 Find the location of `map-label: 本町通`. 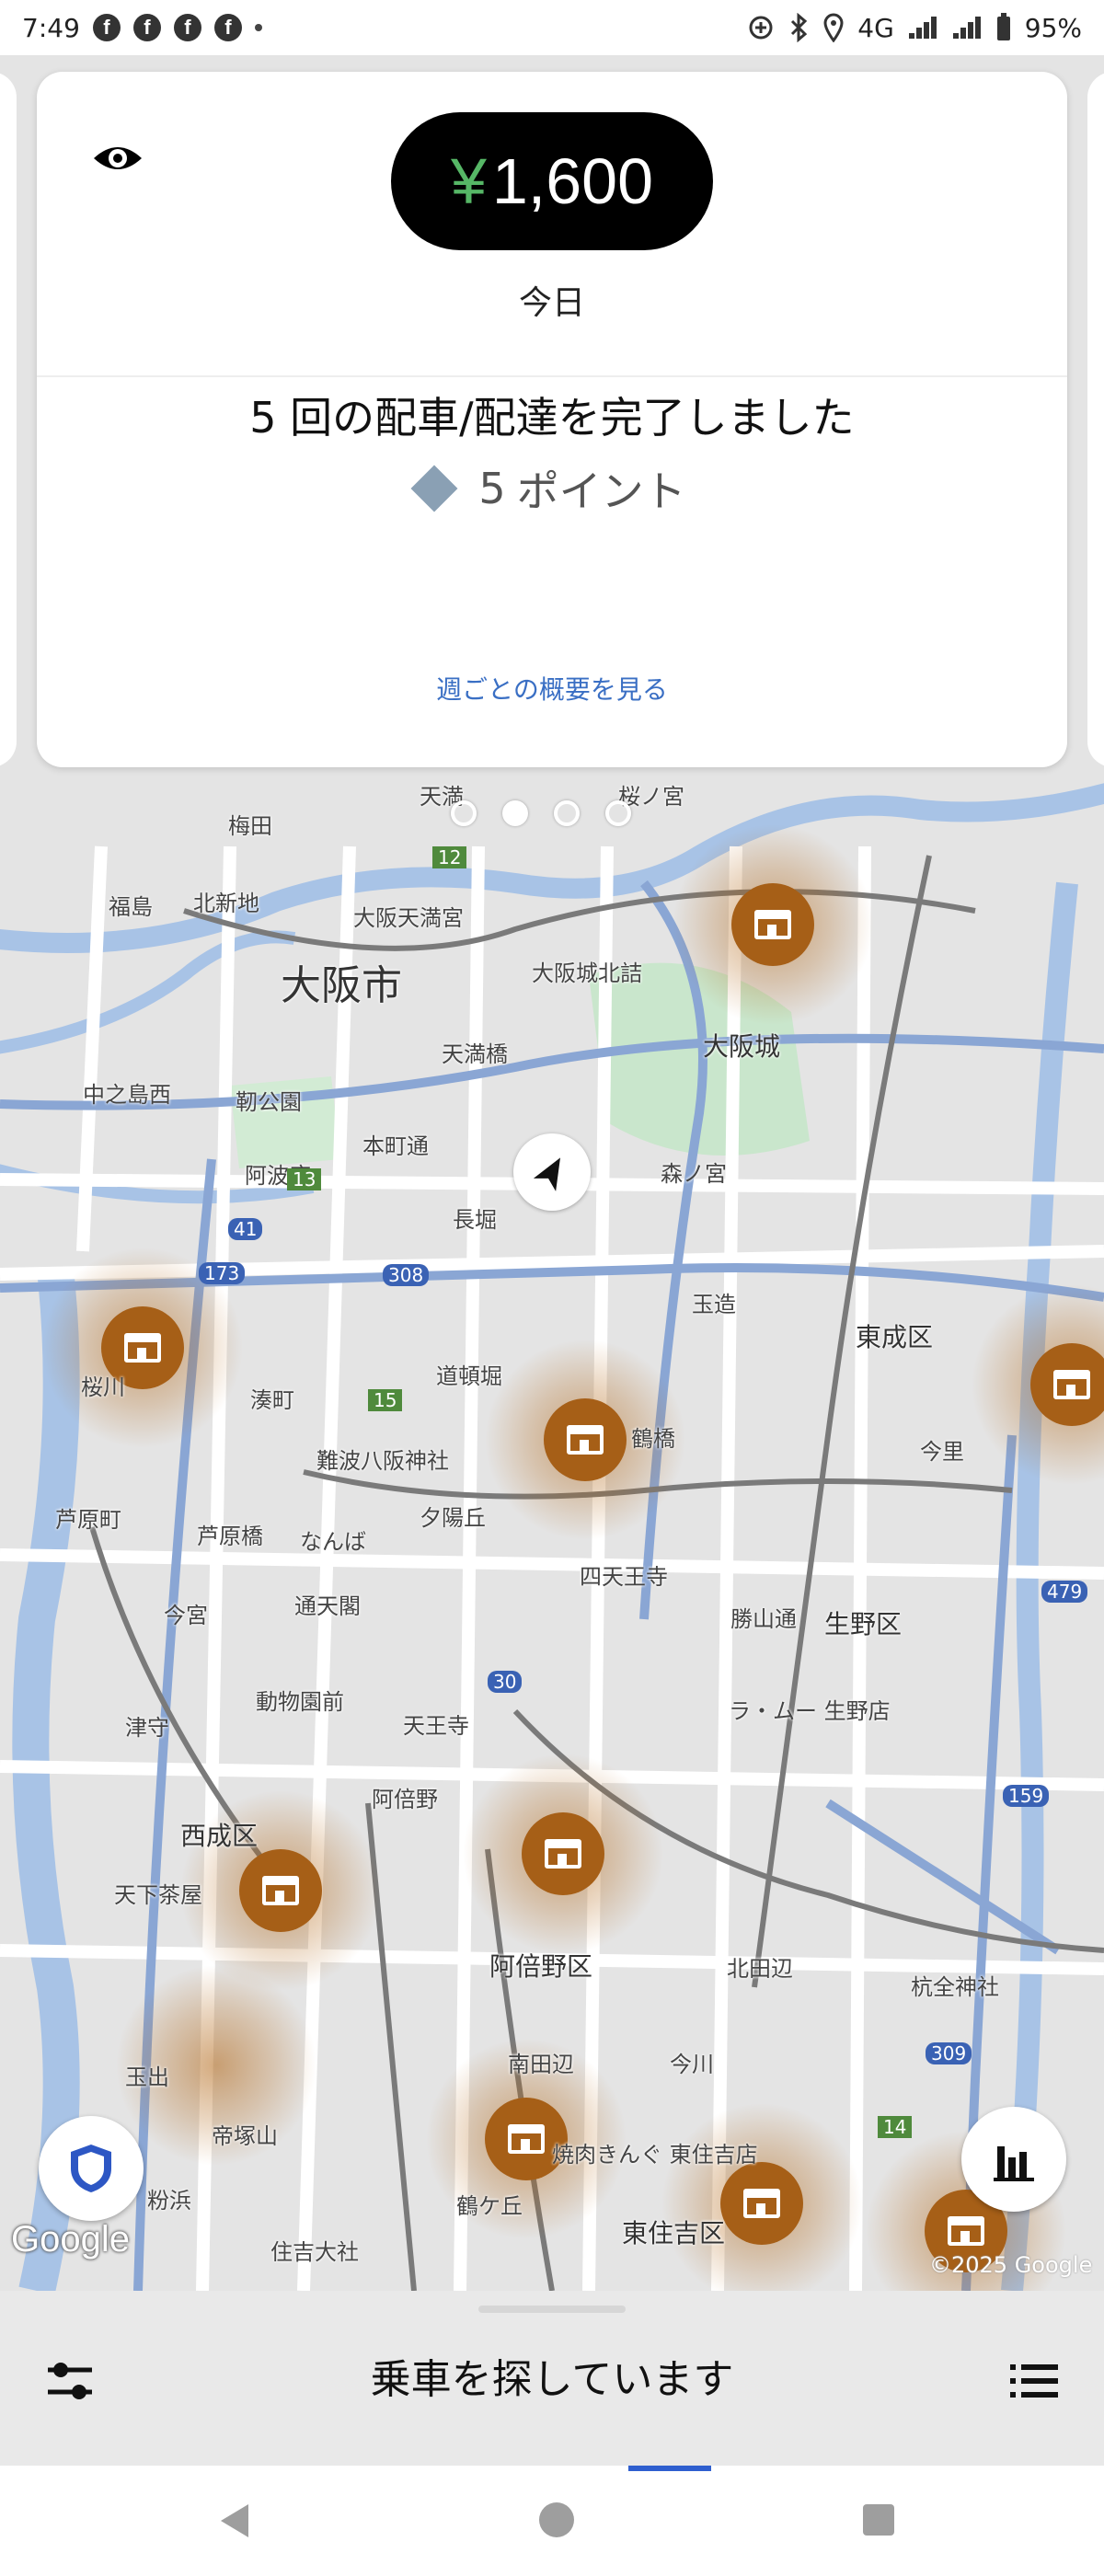

map-label: 本町通 is located at coordinates (395, 1146).